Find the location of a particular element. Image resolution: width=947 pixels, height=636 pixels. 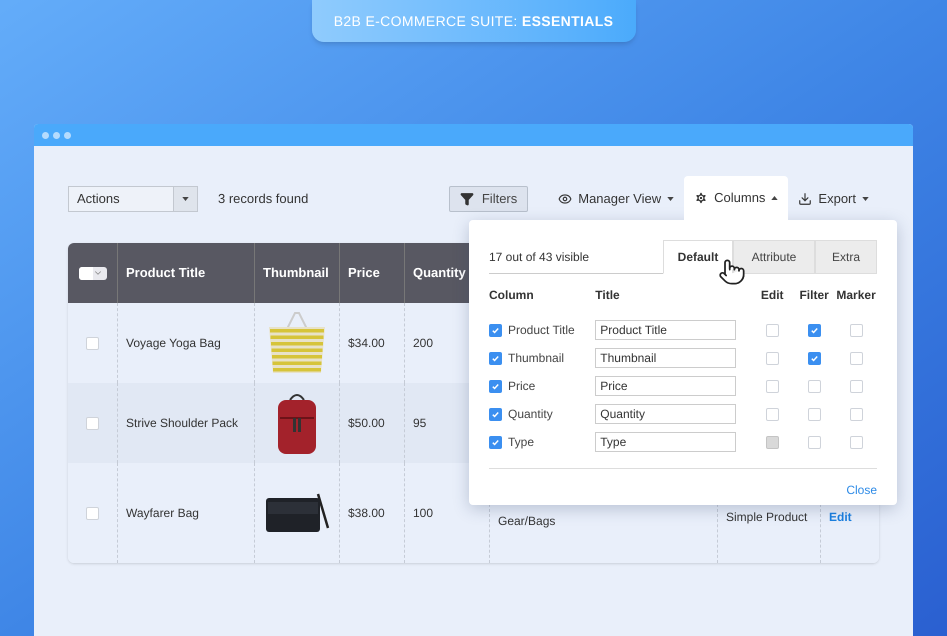

title-input: Type is located at coordinates (665, 442).